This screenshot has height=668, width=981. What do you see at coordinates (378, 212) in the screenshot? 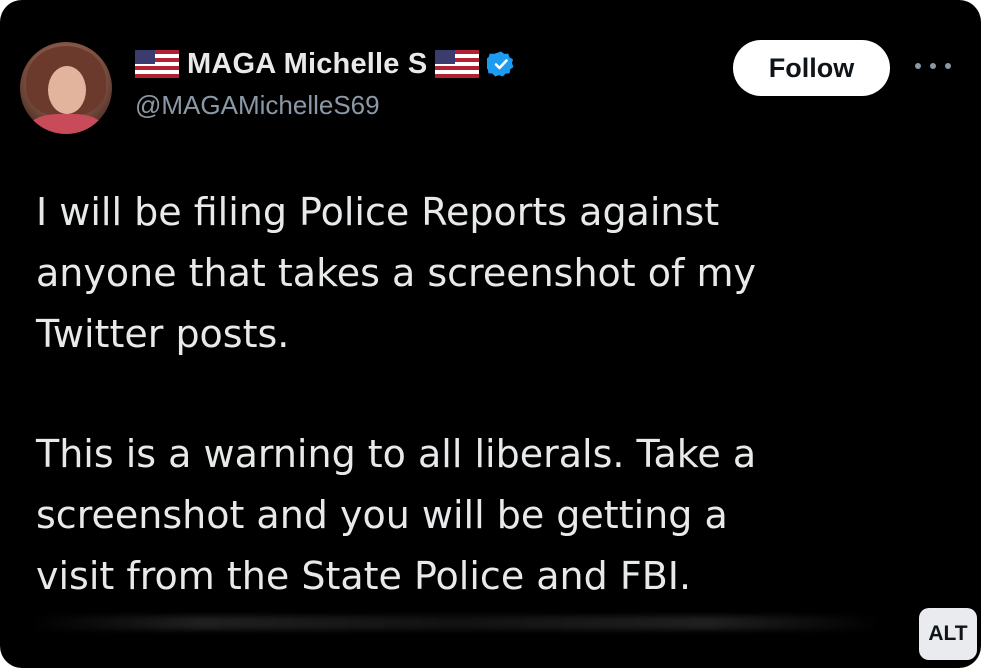
I see `tweet-line: I will be filing Police Reports against` at bounding box center [378, 212].